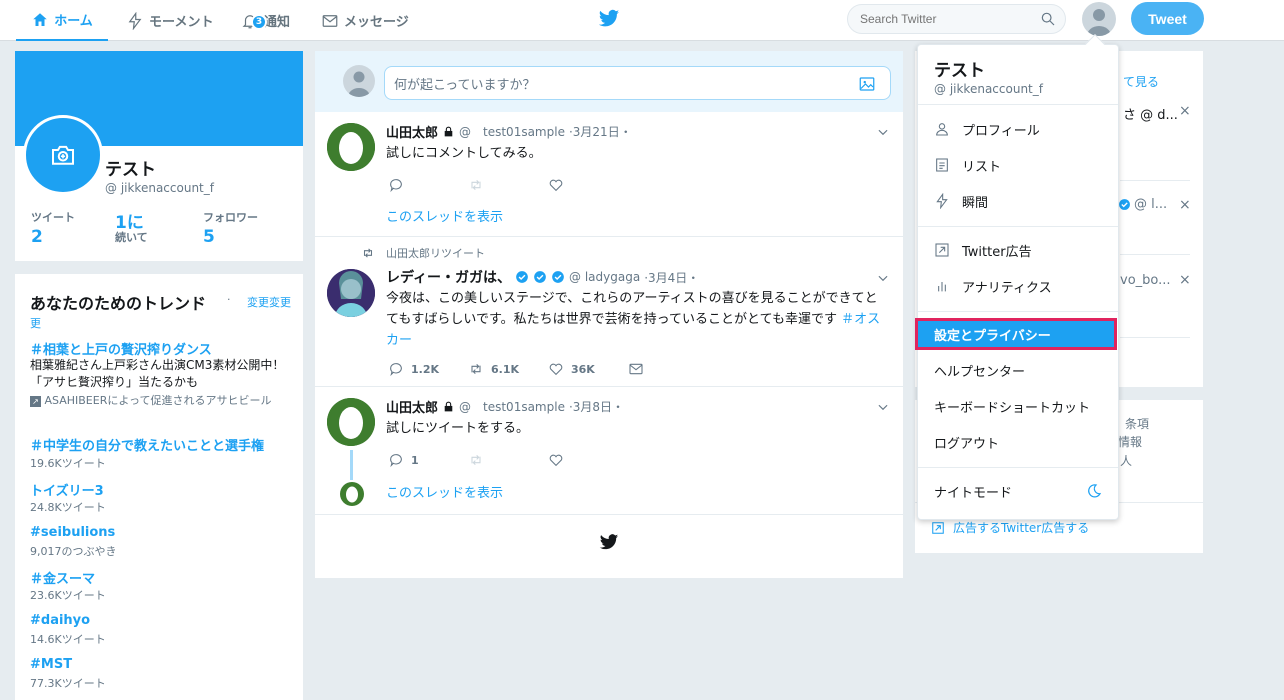 The image size is (1284, 700). I want to click on menu-item-logout: ログアウト, so click(1018, 442).